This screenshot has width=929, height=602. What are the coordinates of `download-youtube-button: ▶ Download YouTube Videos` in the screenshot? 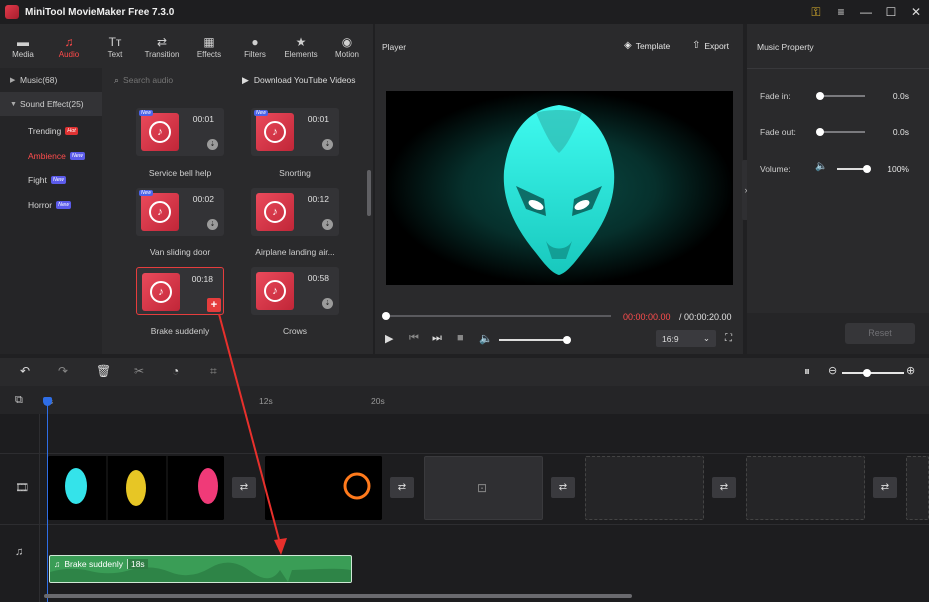 It's located at (299, 80).